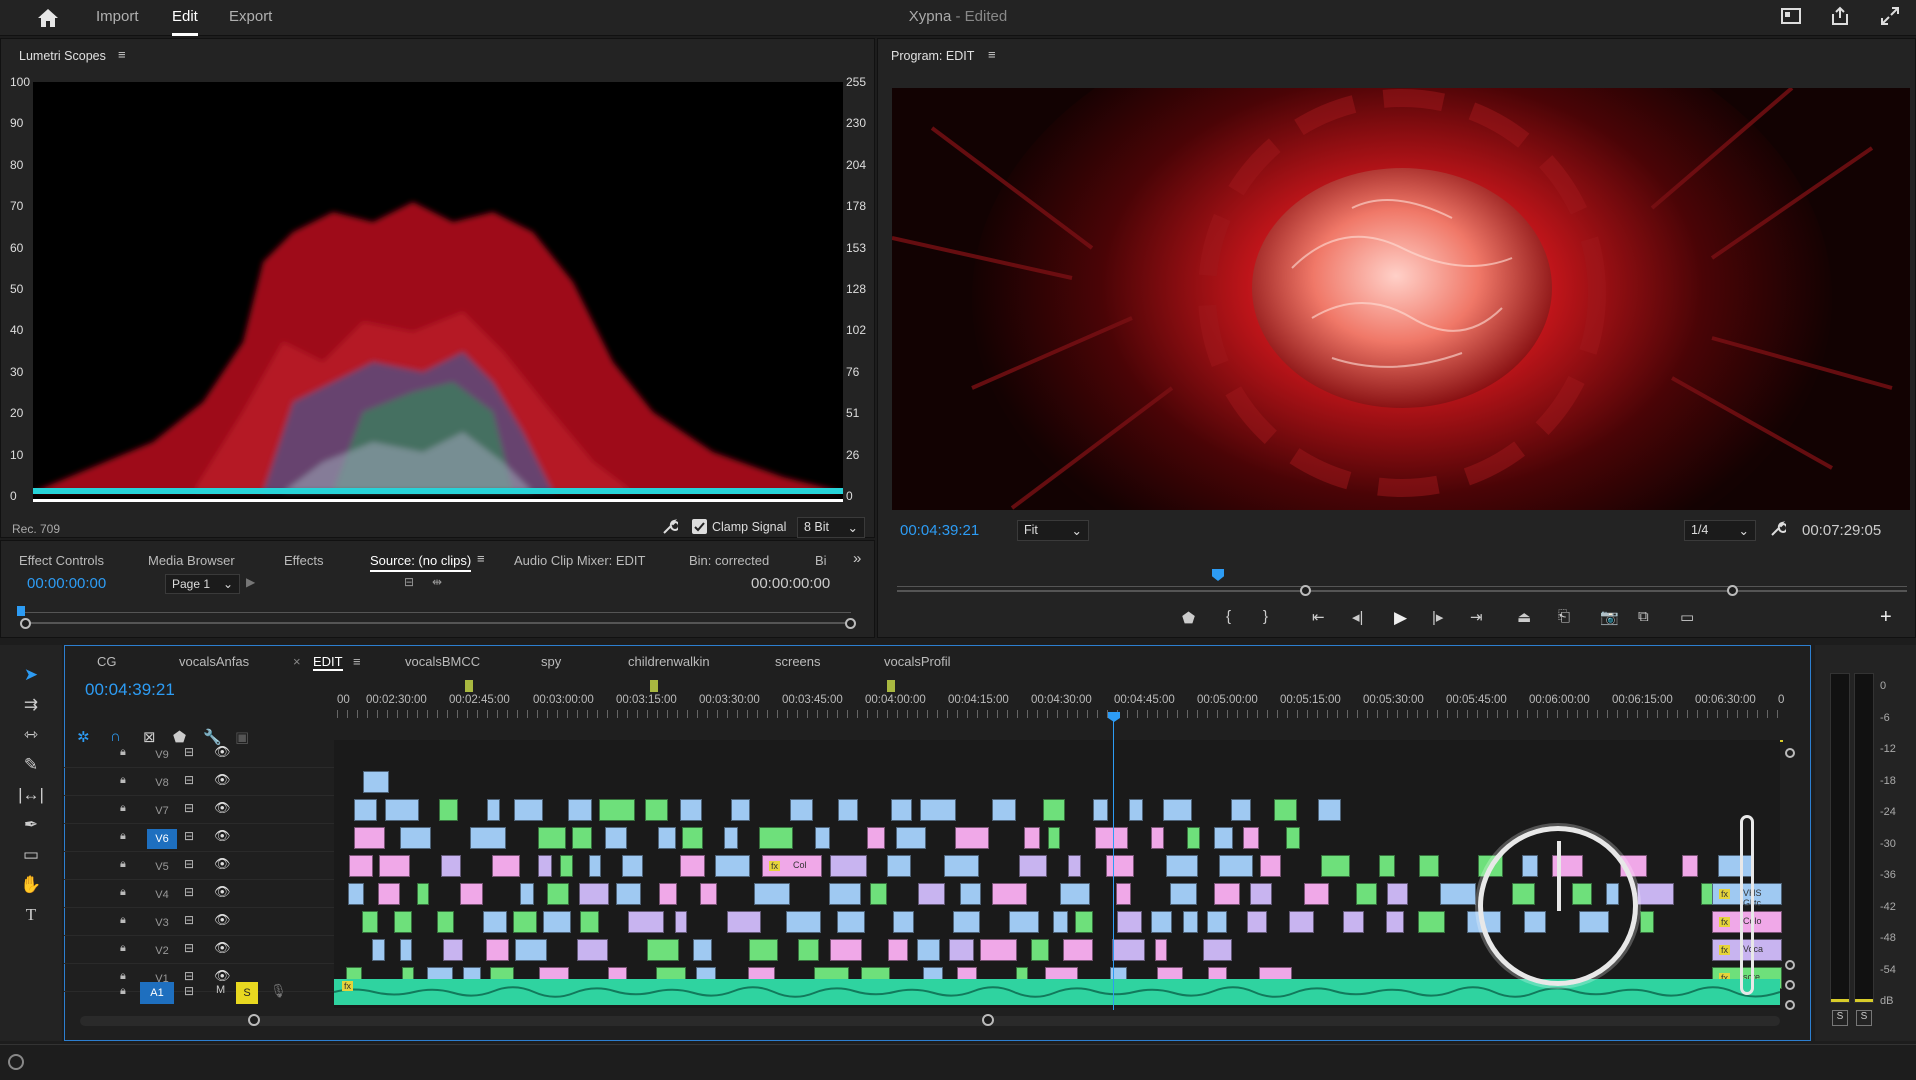 The image size is (1916, 1080). I want to click on seq-tab-menu-icon: ≡, so click(357, 661).